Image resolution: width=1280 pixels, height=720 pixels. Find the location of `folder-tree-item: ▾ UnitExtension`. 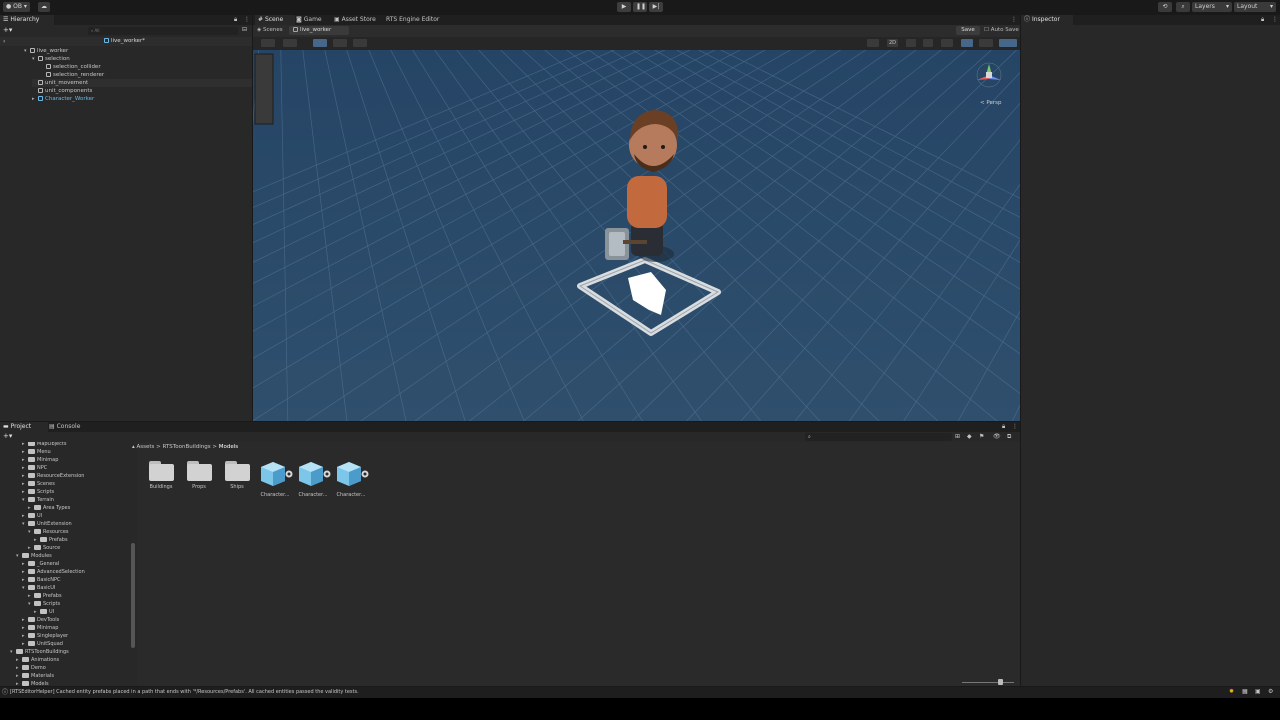

folder-tree-item: ▾ UnitExtension is located at coordinates (47, 524).